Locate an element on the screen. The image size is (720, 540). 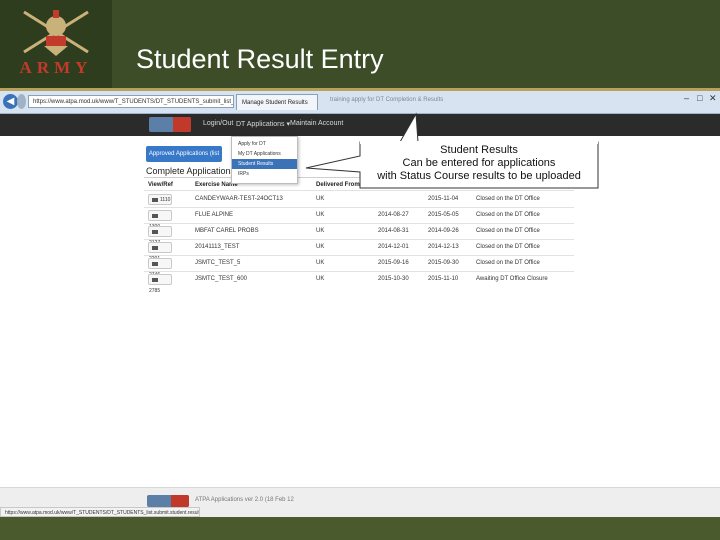
end-date: 2015-11-10 is located at coordinates (443, 279).